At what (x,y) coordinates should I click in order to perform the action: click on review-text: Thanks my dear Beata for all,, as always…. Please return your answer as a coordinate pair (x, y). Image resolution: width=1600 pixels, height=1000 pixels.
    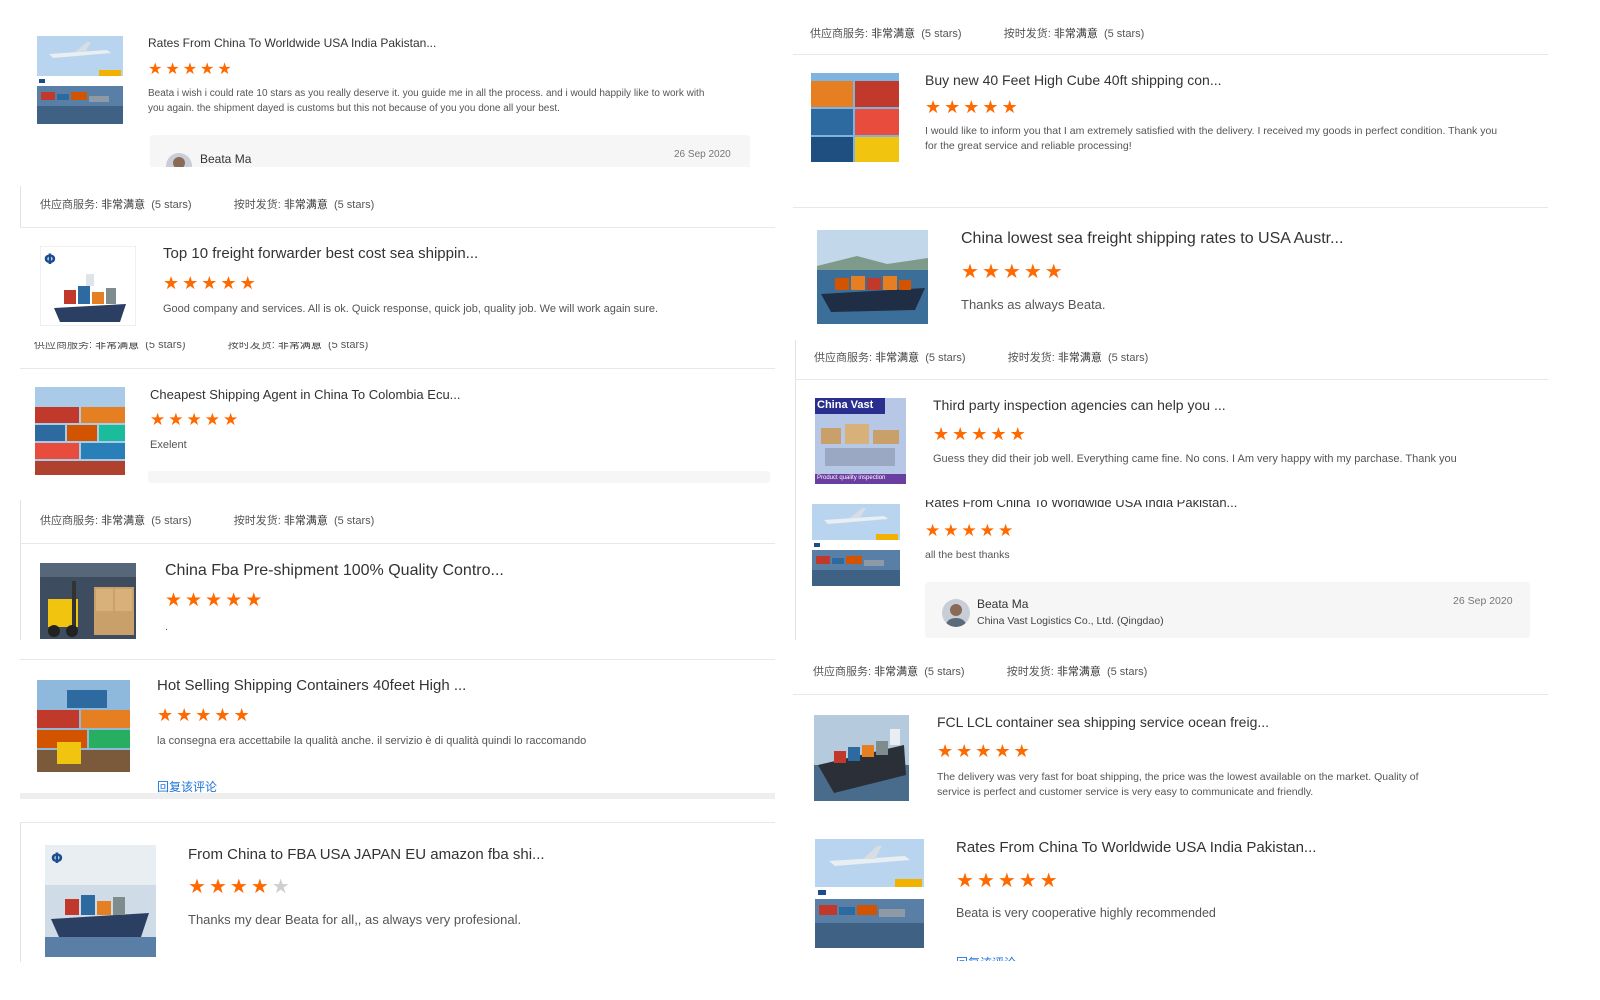
    Looking at the image, I should click on (355, 919).